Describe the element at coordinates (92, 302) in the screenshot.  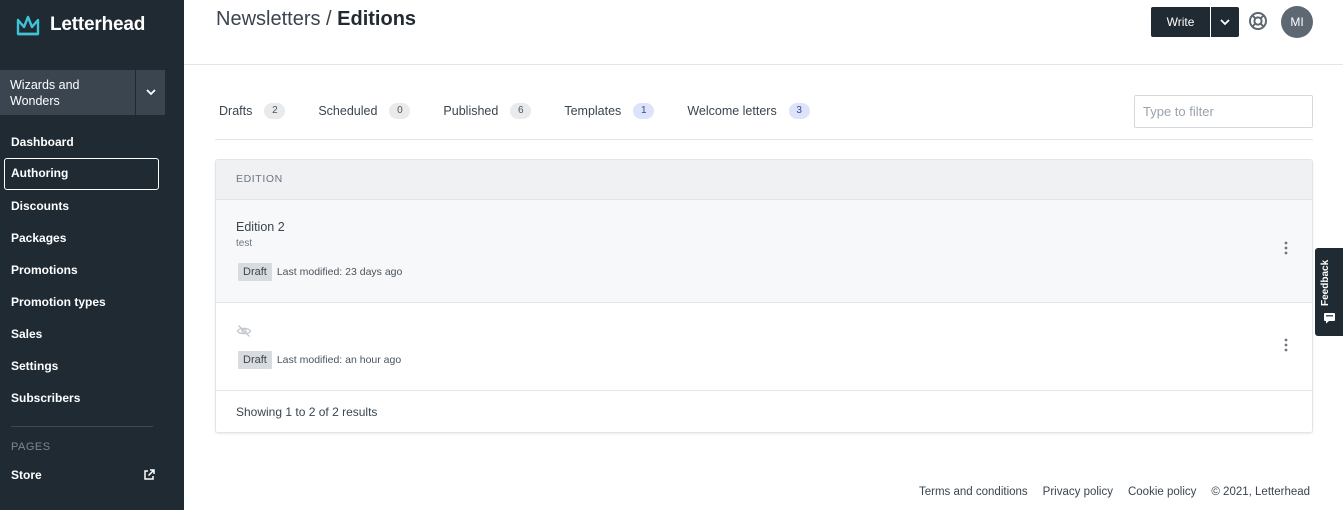
I see `sidebar-item-promotion-types: Promotion types` at that location.